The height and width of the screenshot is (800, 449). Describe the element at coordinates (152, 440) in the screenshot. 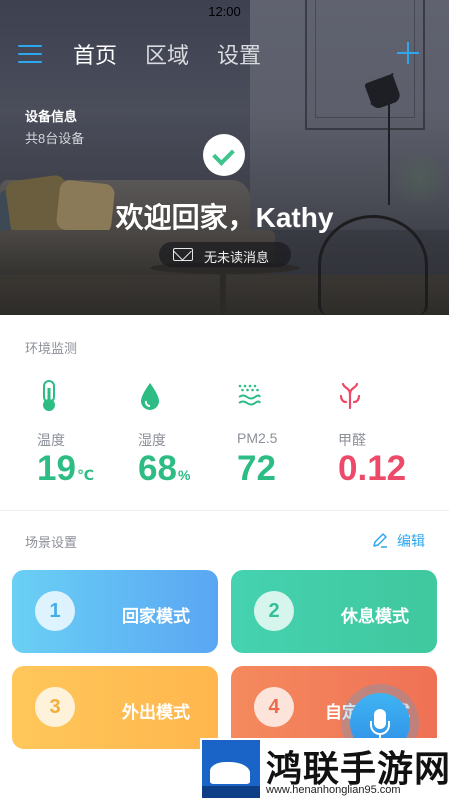

I see `env-humidity-label: 湿度` at that location.